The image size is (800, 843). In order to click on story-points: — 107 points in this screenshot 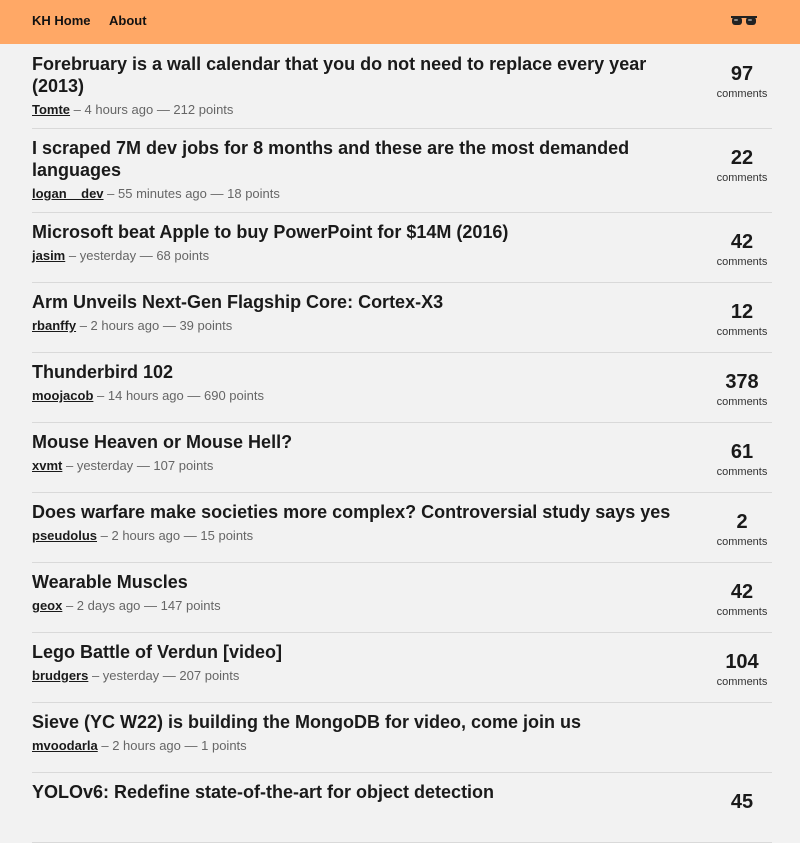, I will do `click(175, 465)`.